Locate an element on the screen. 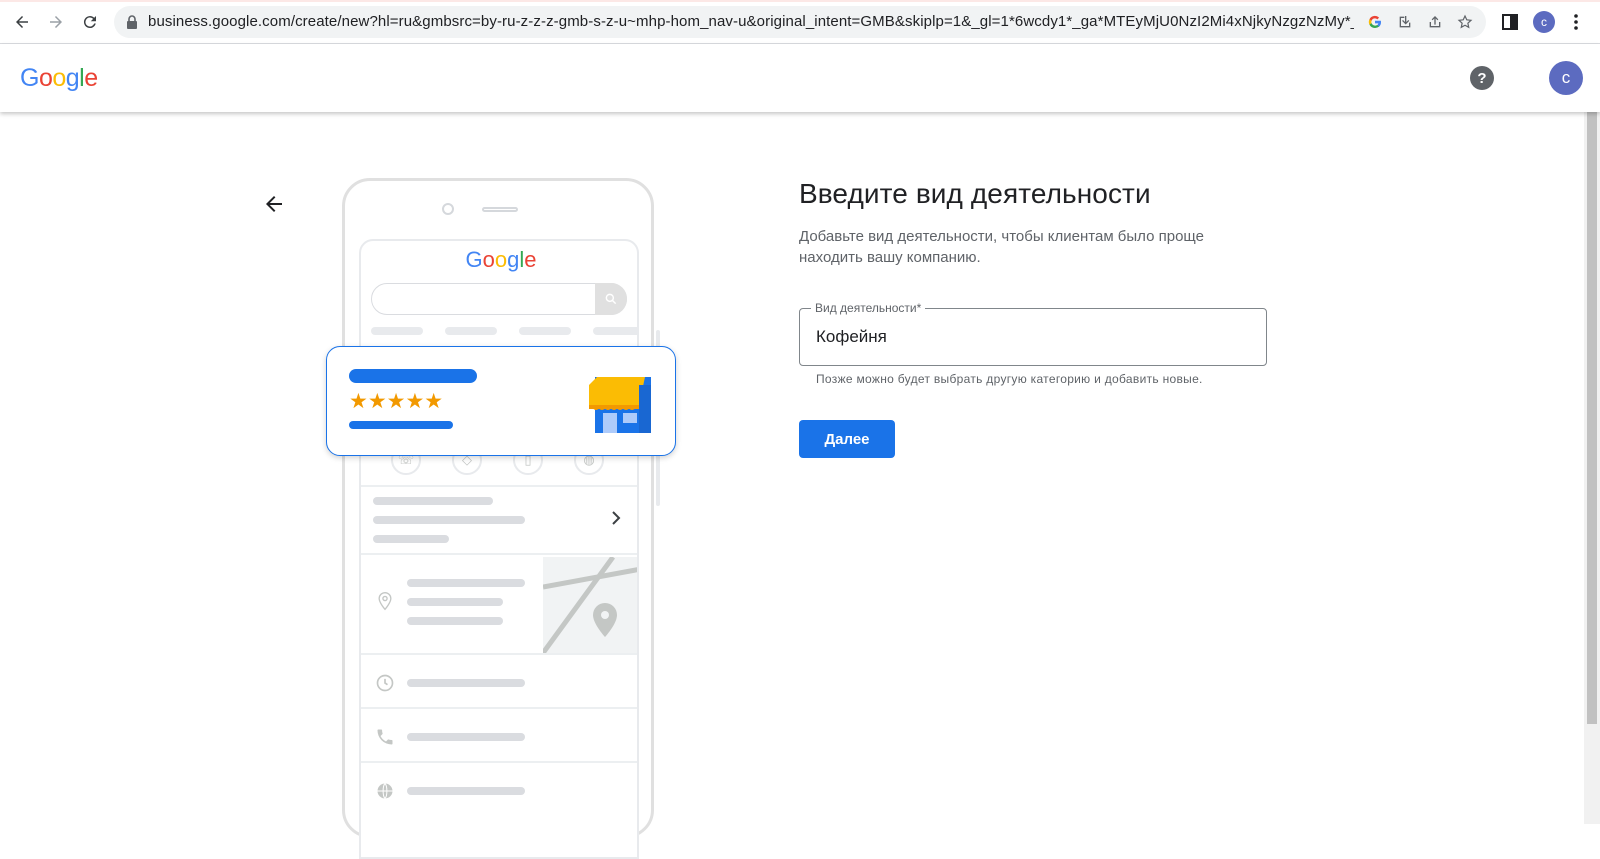 The image size is (1600, 859). google-lens-icon is located at coordinates (1375, 22).